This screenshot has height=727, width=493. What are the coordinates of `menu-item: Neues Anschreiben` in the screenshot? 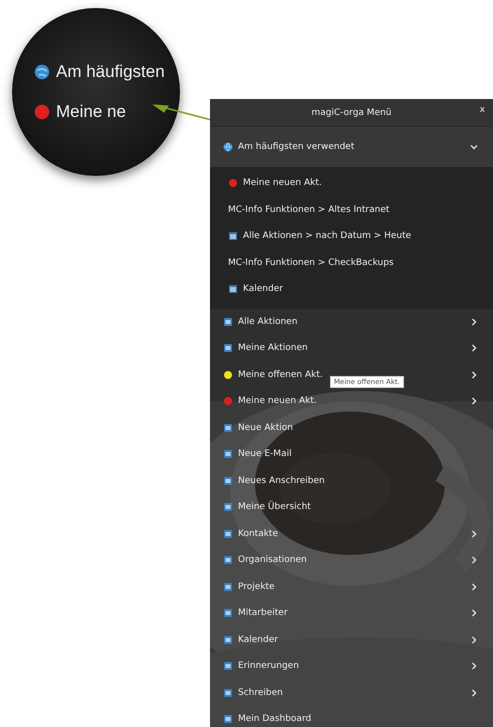 It's located at (351, 481).